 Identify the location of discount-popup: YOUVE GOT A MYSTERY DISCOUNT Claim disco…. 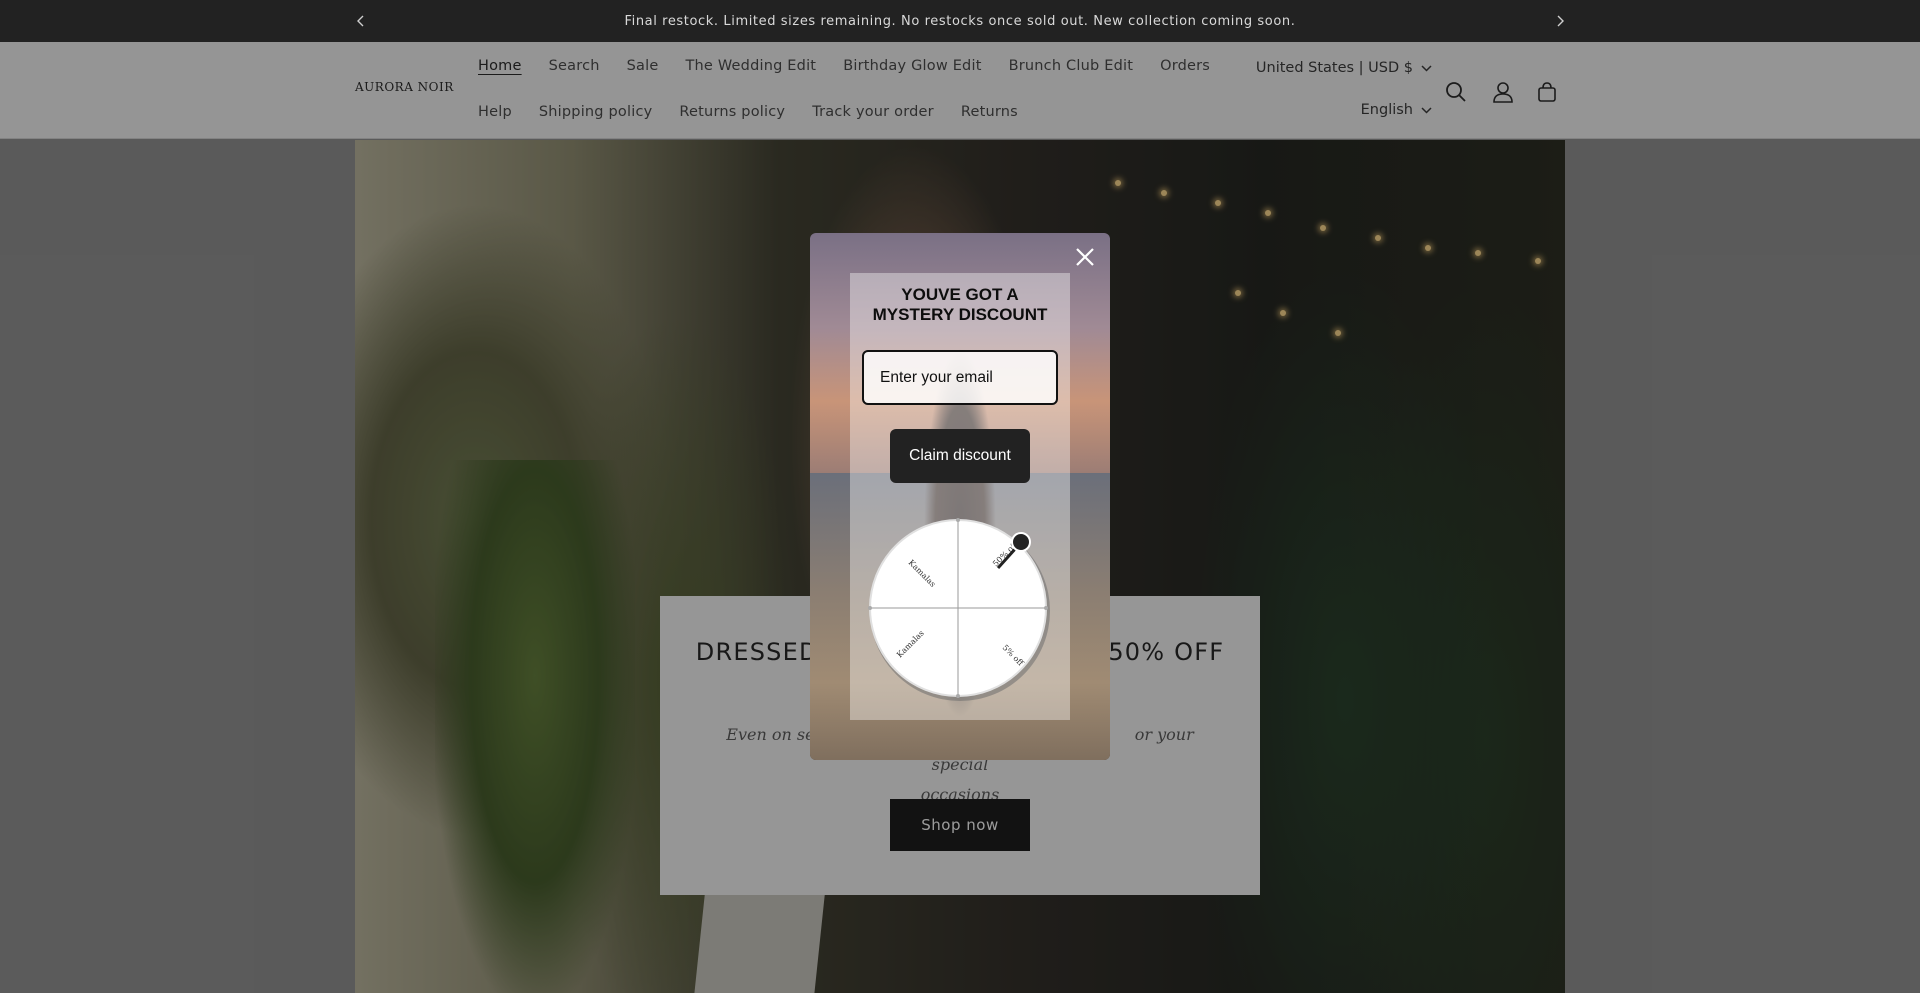
(960, 496).